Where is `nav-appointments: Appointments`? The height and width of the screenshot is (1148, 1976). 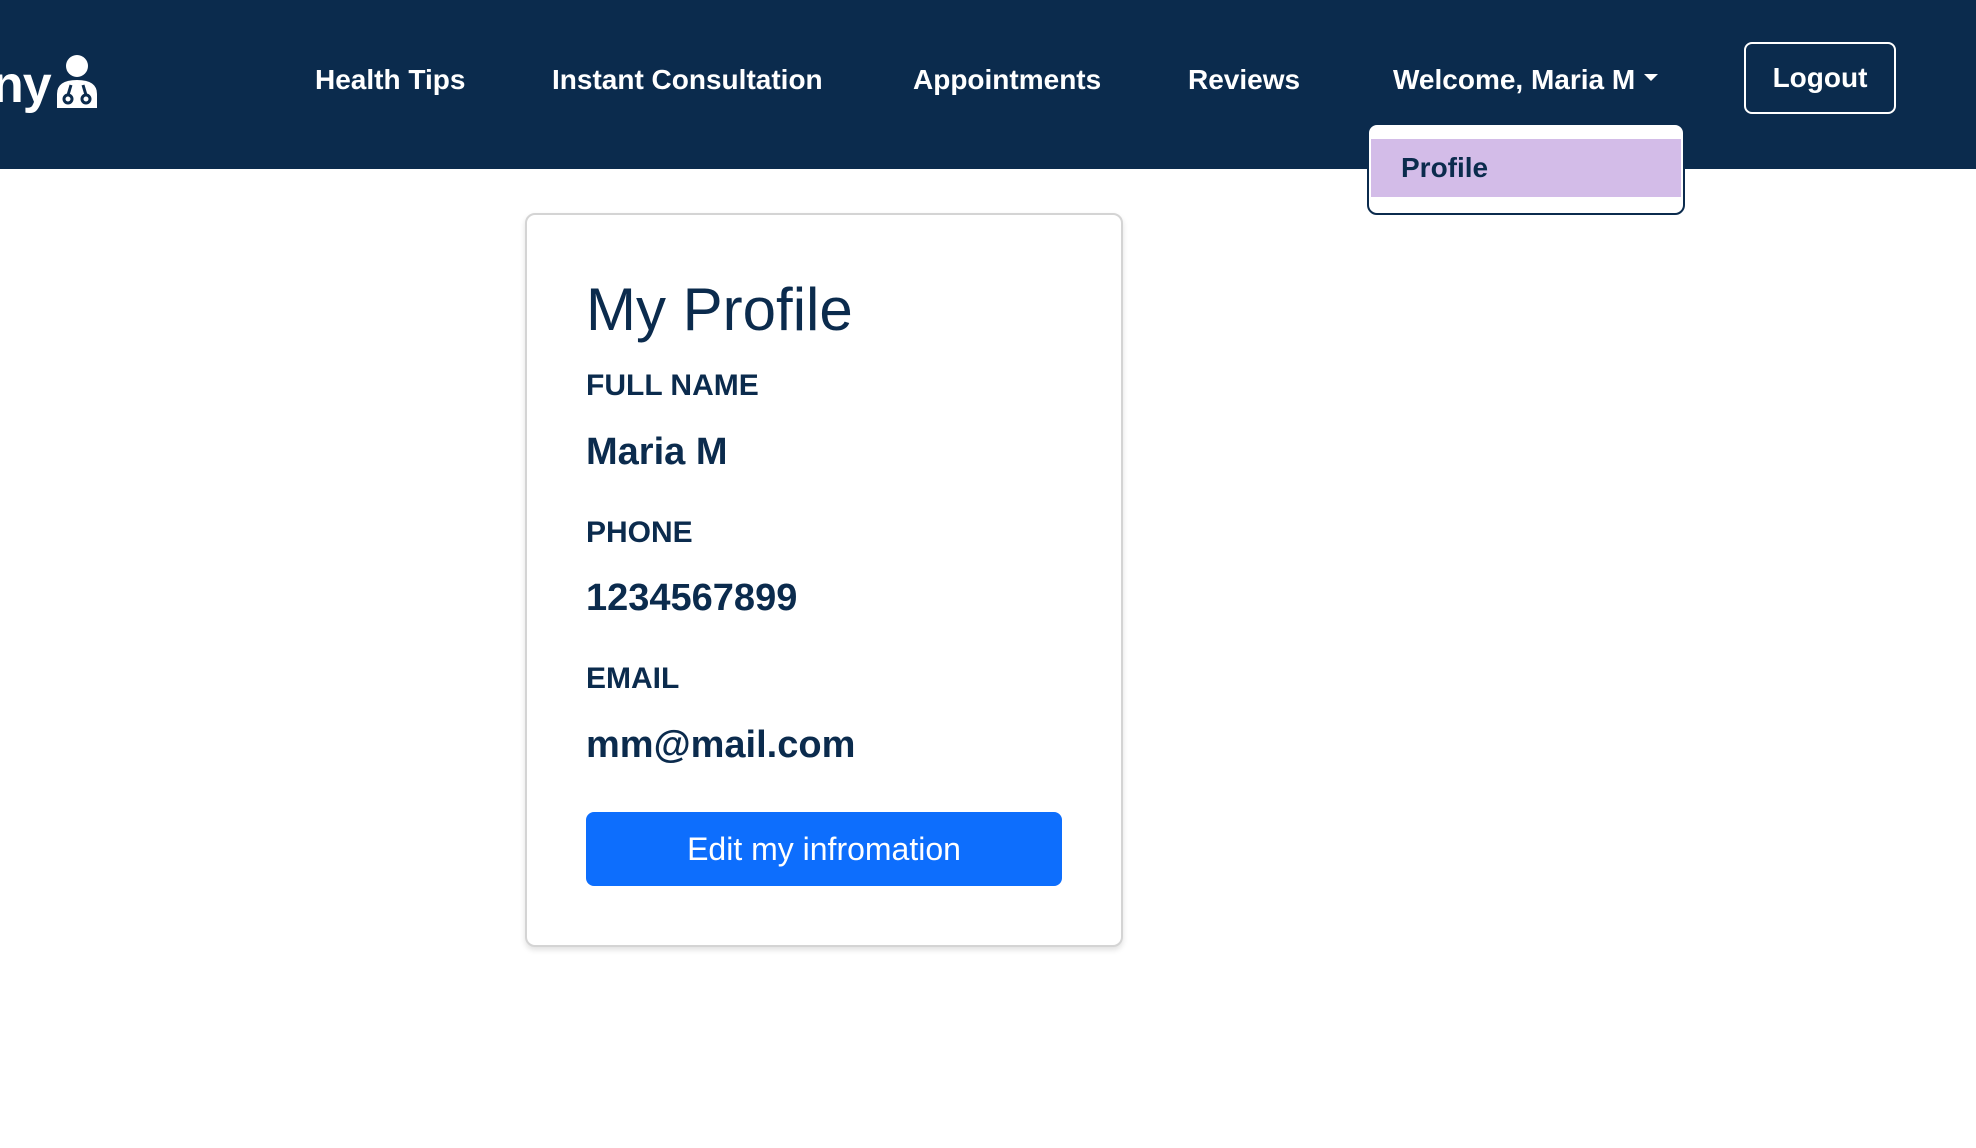 nav-appointments: Appointments is located at coordinates (1007, 80).